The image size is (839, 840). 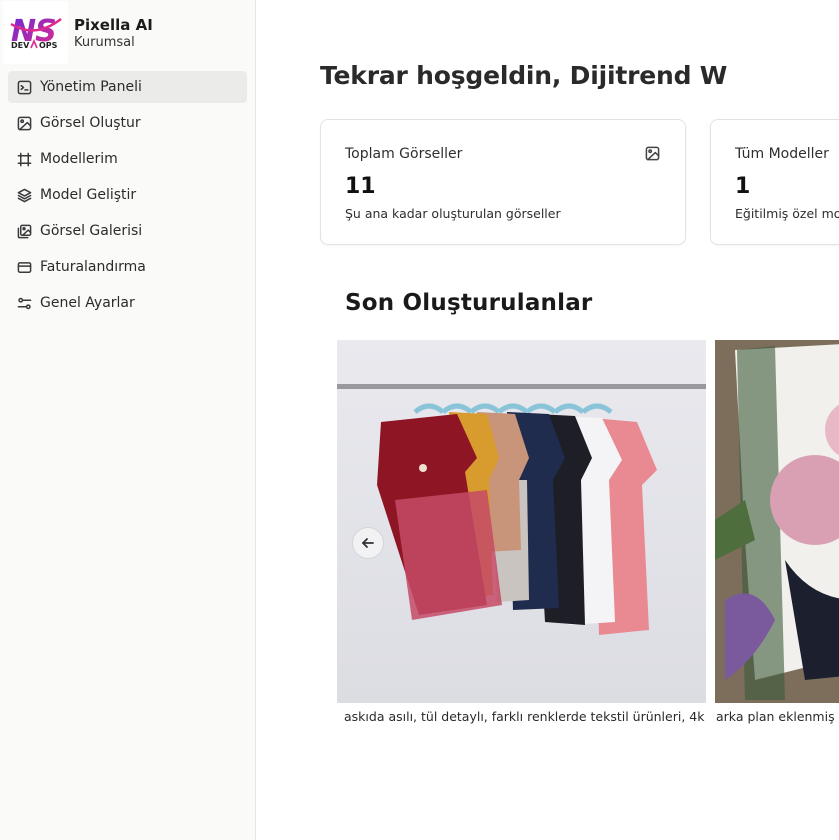 I want to click on sidebar-item-gorsel-galerisi: Görsel Galerisi, so click(x=127, y=231).